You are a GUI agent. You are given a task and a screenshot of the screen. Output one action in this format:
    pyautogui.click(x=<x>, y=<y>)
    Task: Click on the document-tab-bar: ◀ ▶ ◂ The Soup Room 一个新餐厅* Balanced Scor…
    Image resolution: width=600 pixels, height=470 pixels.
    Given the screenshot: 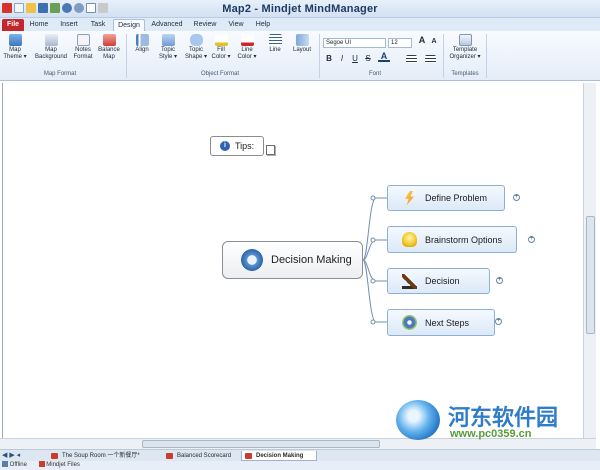 What is the action you would take?
    pyautogui.click(x=300, y=455)
    